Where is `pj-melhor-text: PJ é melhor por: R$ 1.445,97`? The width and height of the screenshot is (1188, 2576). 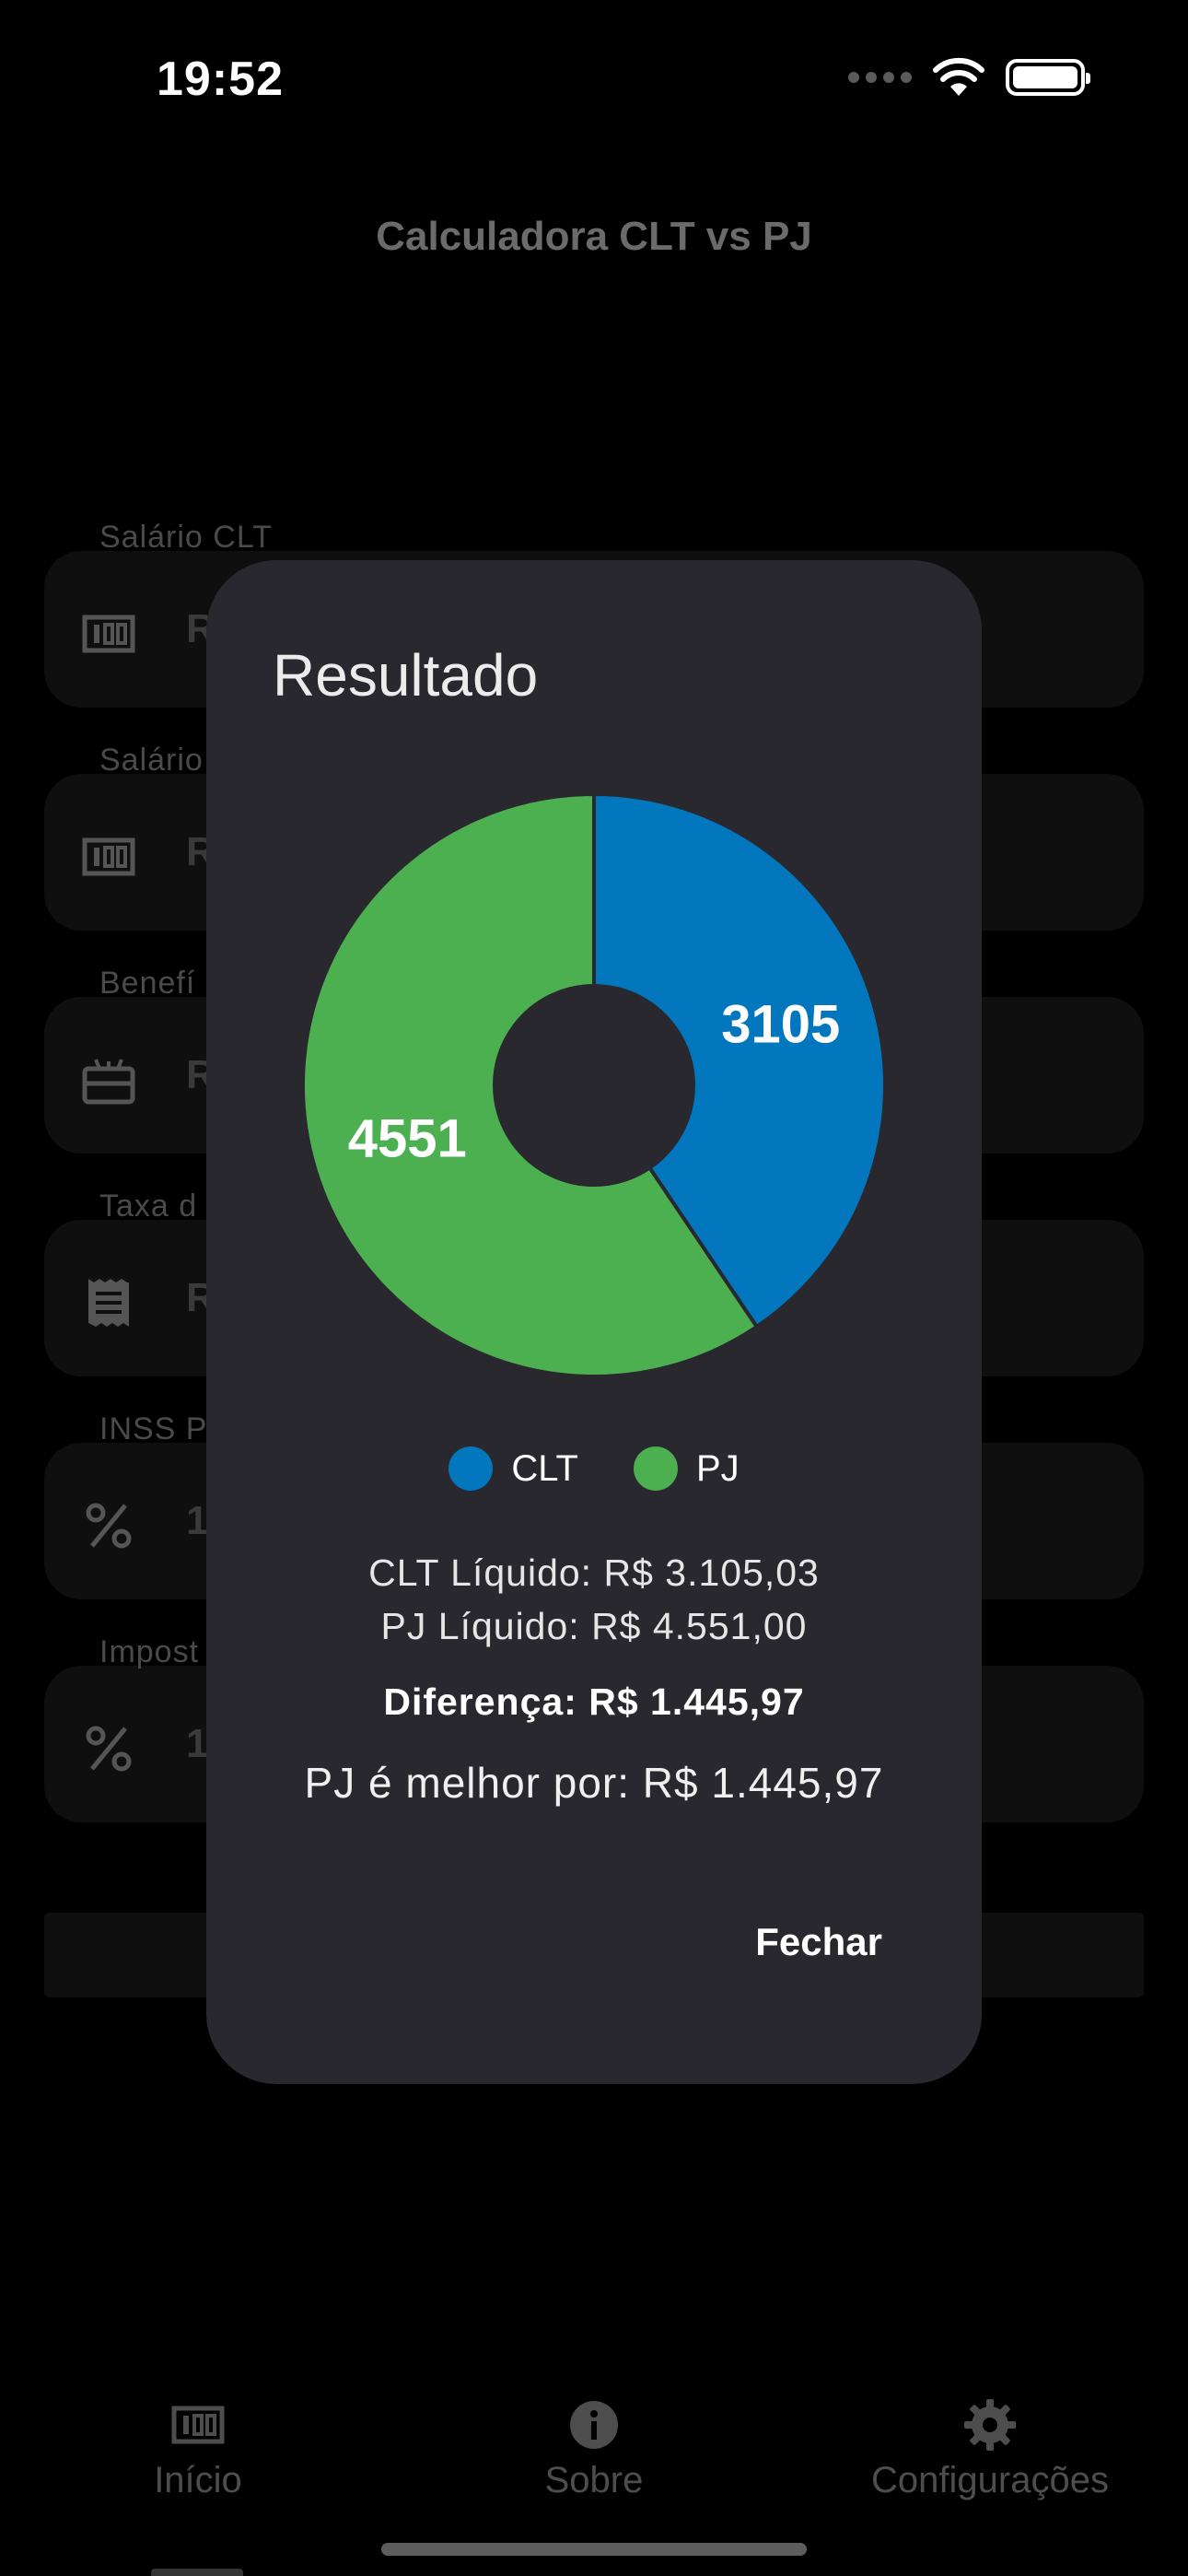 pj-melhor-text: PJ é melhor por: R$ 1.445,97 is located at coordinates (594, 1783).